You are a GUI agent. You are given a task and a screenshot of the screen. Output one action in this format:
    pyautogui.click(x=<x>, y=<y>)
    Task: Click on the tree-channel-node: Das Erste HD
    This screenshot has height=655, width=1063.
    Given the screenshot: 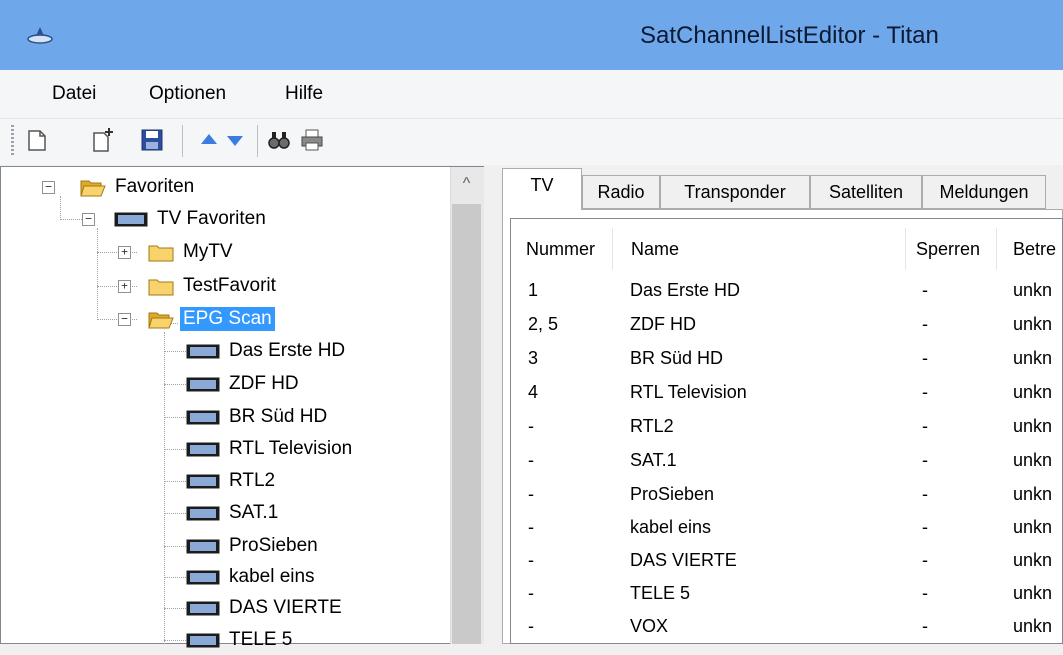 What is the action you would take?
    pyautogui.click(x=267, y=351)
    